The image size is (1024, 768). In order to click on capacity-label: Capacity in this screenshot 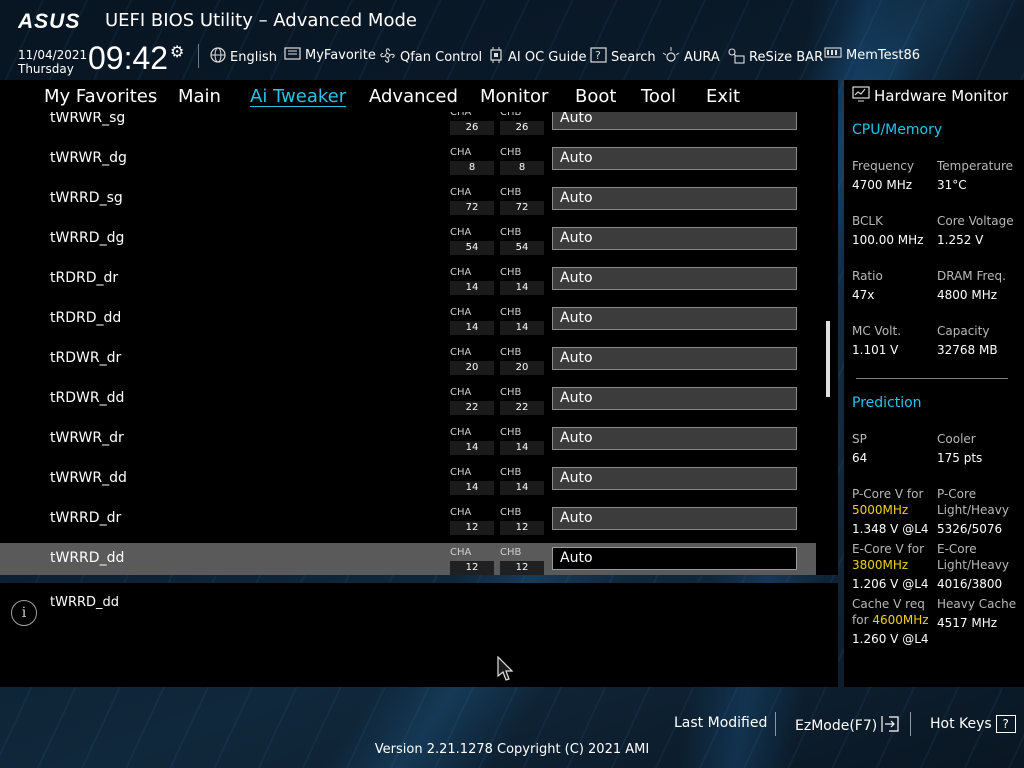, I will do `click(963, 331)`.